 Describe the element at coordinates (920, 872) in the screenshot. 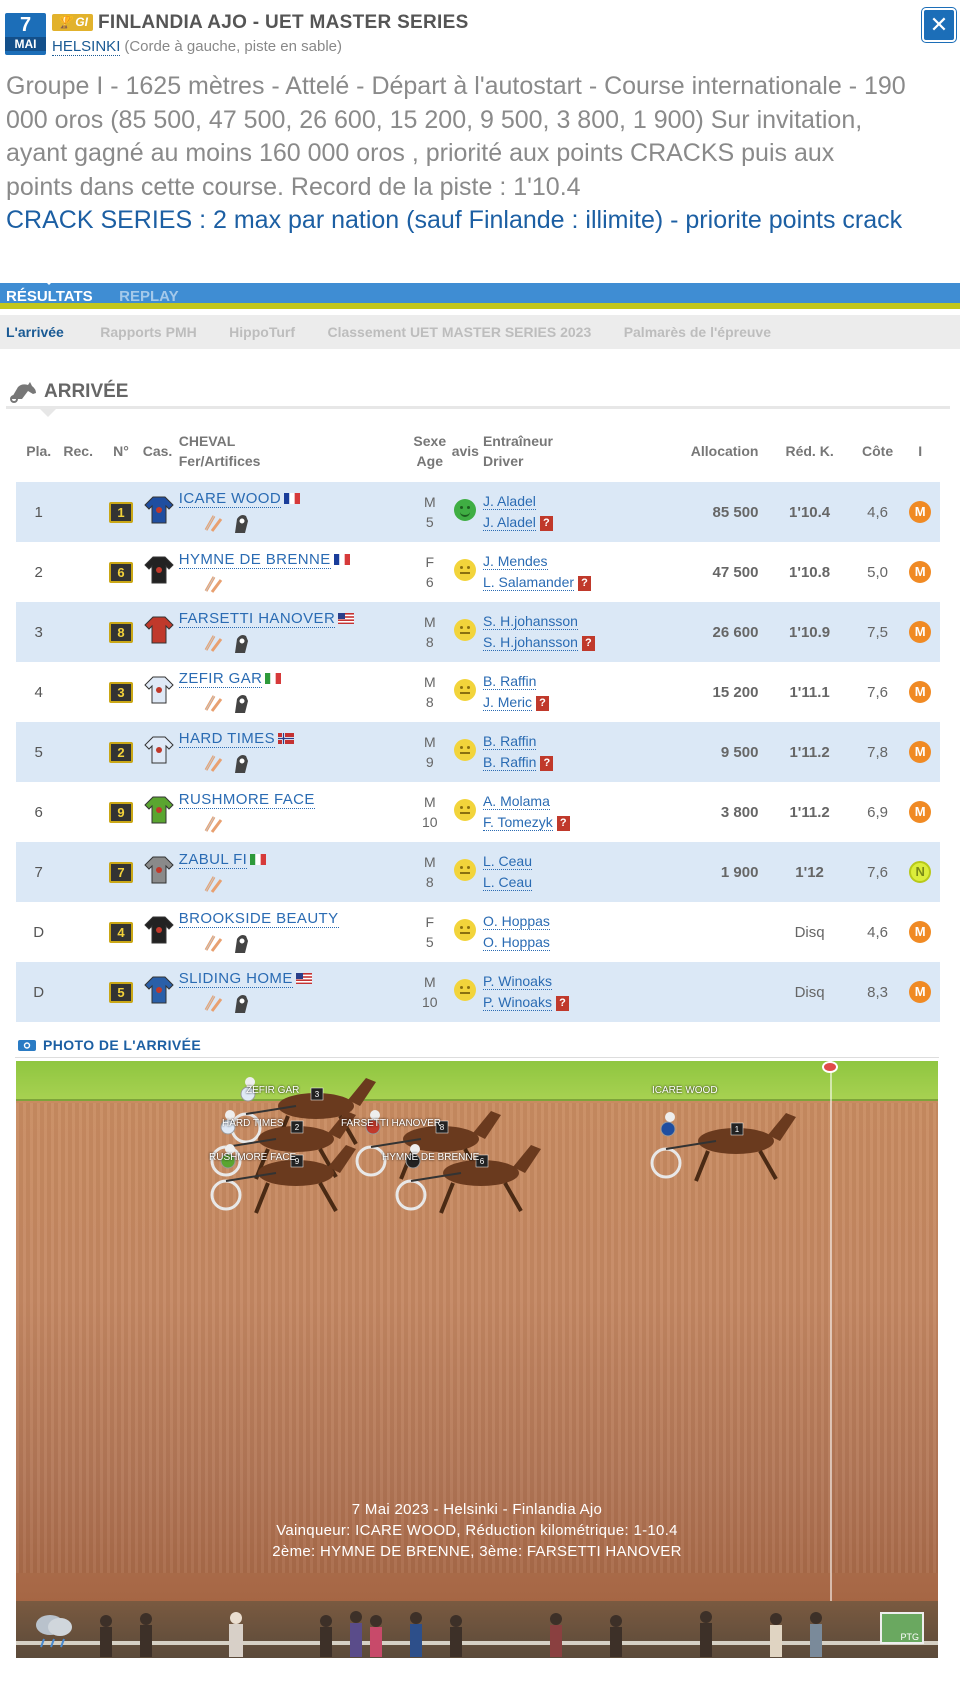

I see `status-badge: N` at that location.